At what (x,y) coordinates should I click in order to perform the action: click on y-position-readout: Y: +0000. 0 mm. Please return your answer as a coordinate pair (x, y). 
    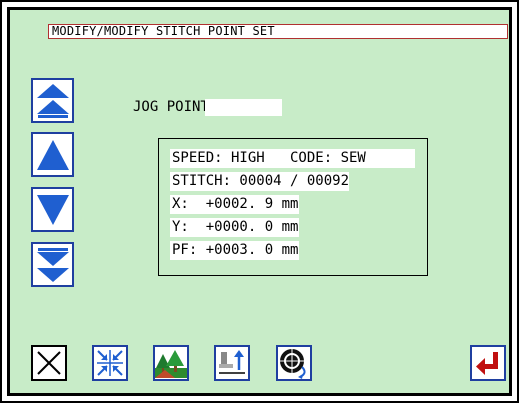
    Looking at the image, I should click on (234, 227).